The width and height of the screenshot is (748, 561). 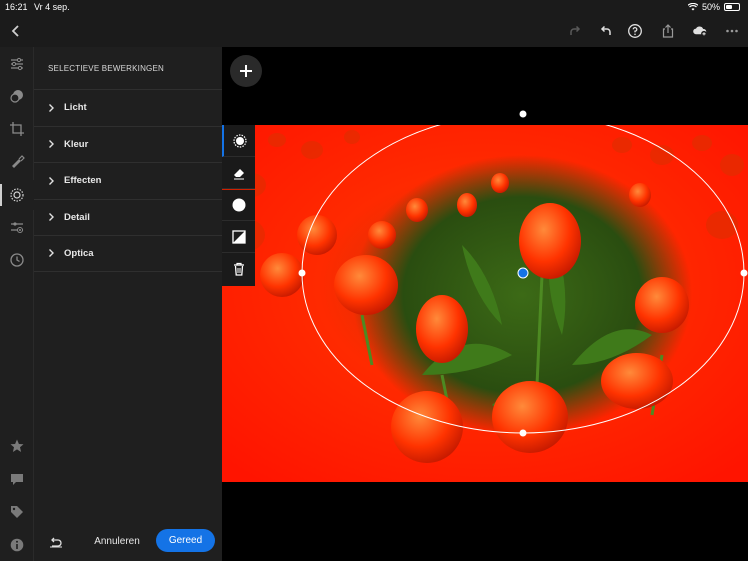 I want to click on healing-icon, so click(x=18, y=161).